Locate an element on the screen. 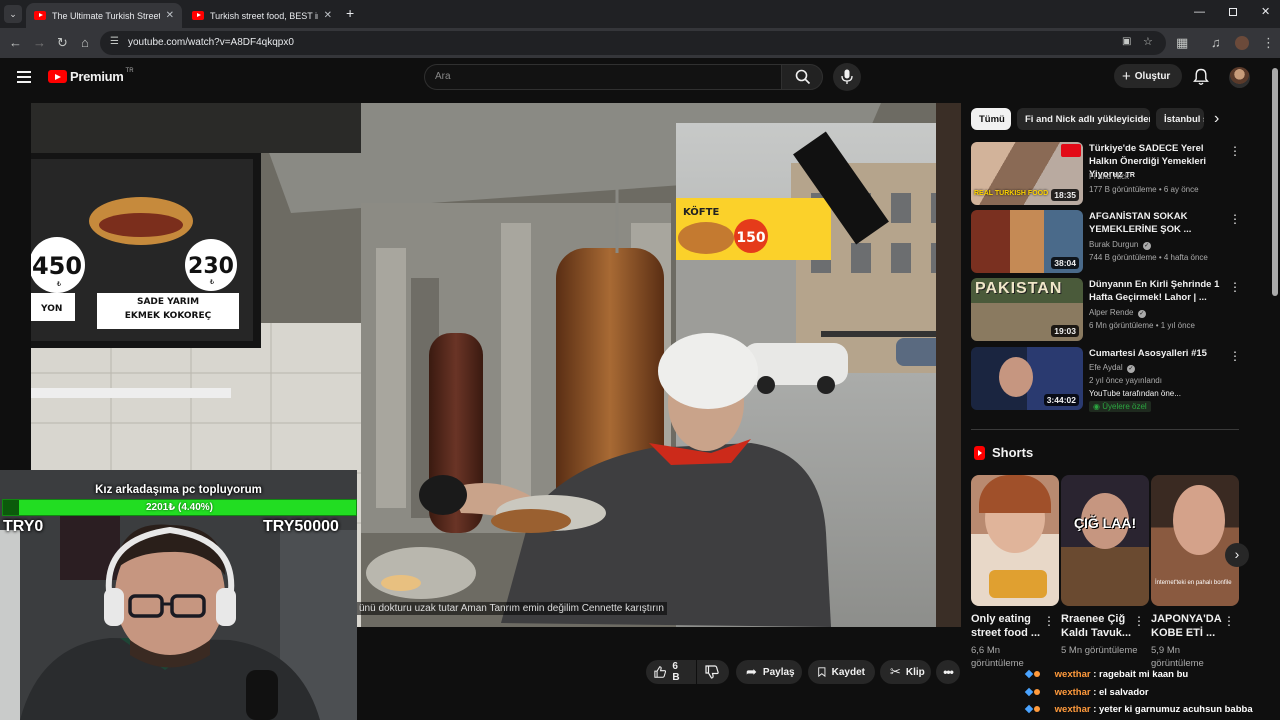 The width and height of the screenshot is (1280, 720). share-button: ➦ Paylaş is located at coordinates (769, 672).